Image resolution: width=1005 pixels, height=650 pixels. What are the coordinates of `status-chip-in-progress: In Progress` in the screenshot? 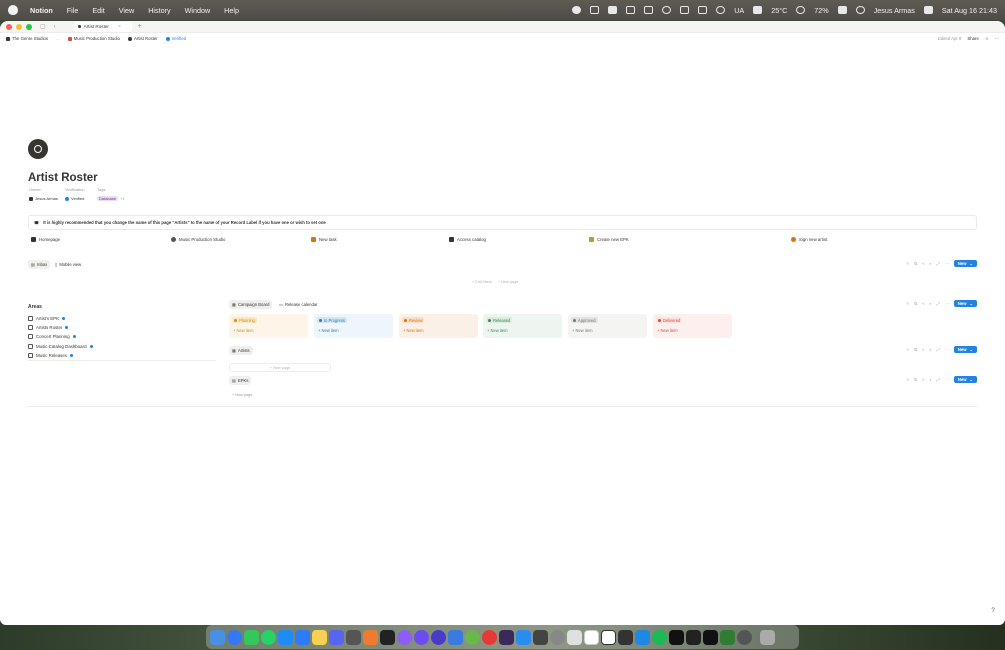 It's located at (332, 320).